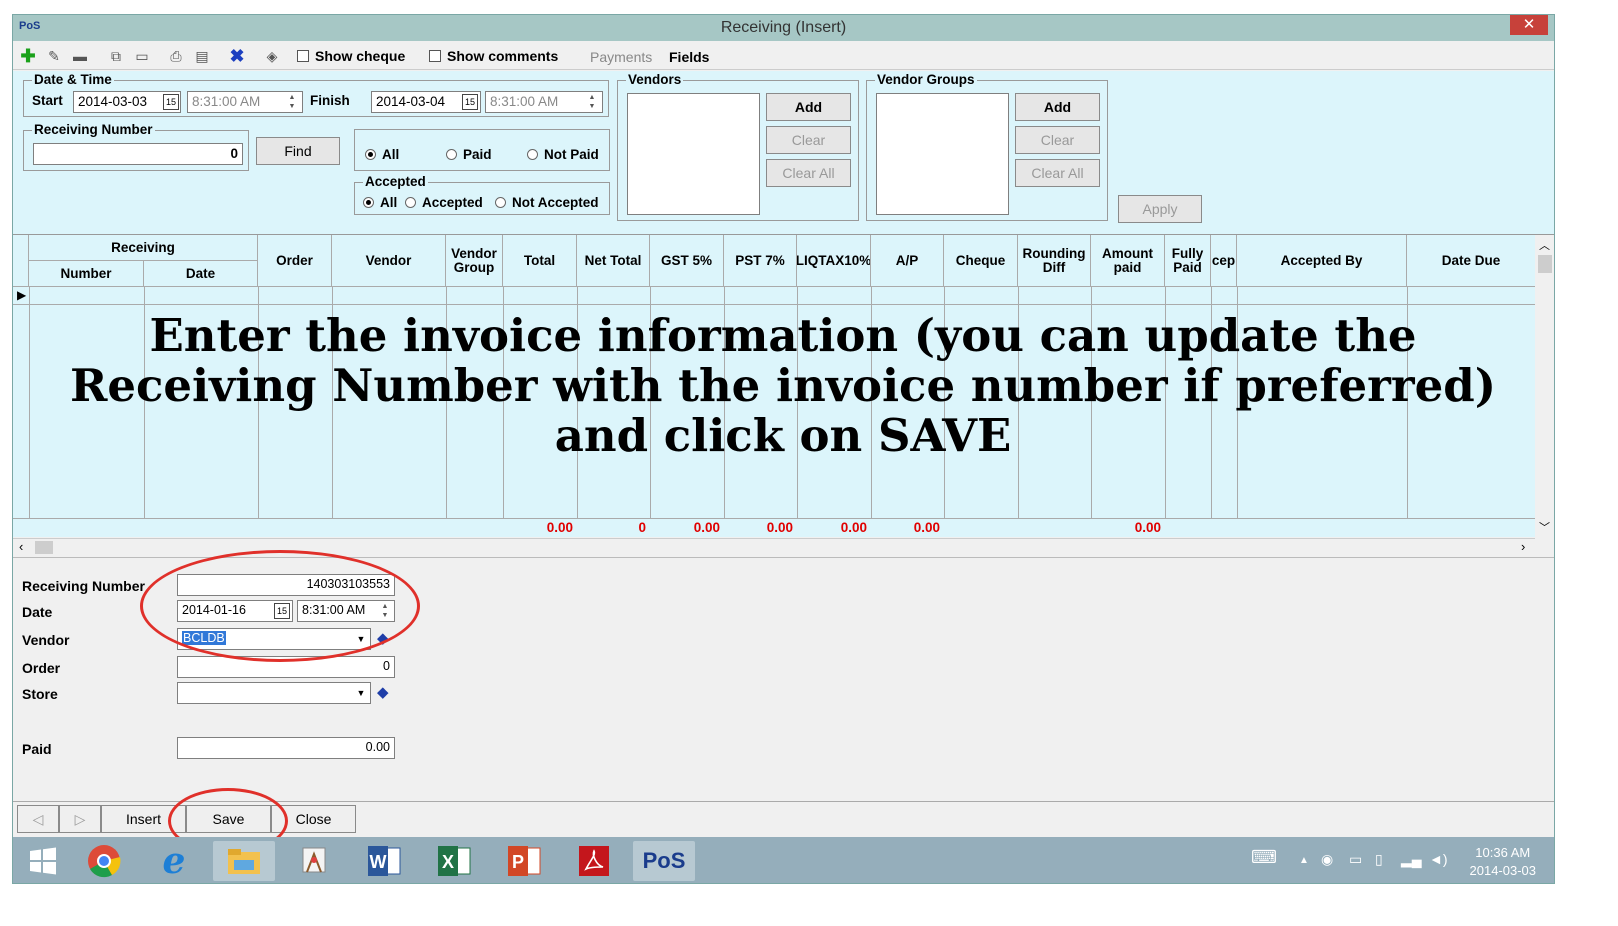 The height and width of the screenshot is (926, 1618). Describe the element at coordinates (563, 154) in the screenshot. I see `not-paid-radio: Not Paid` at that location.